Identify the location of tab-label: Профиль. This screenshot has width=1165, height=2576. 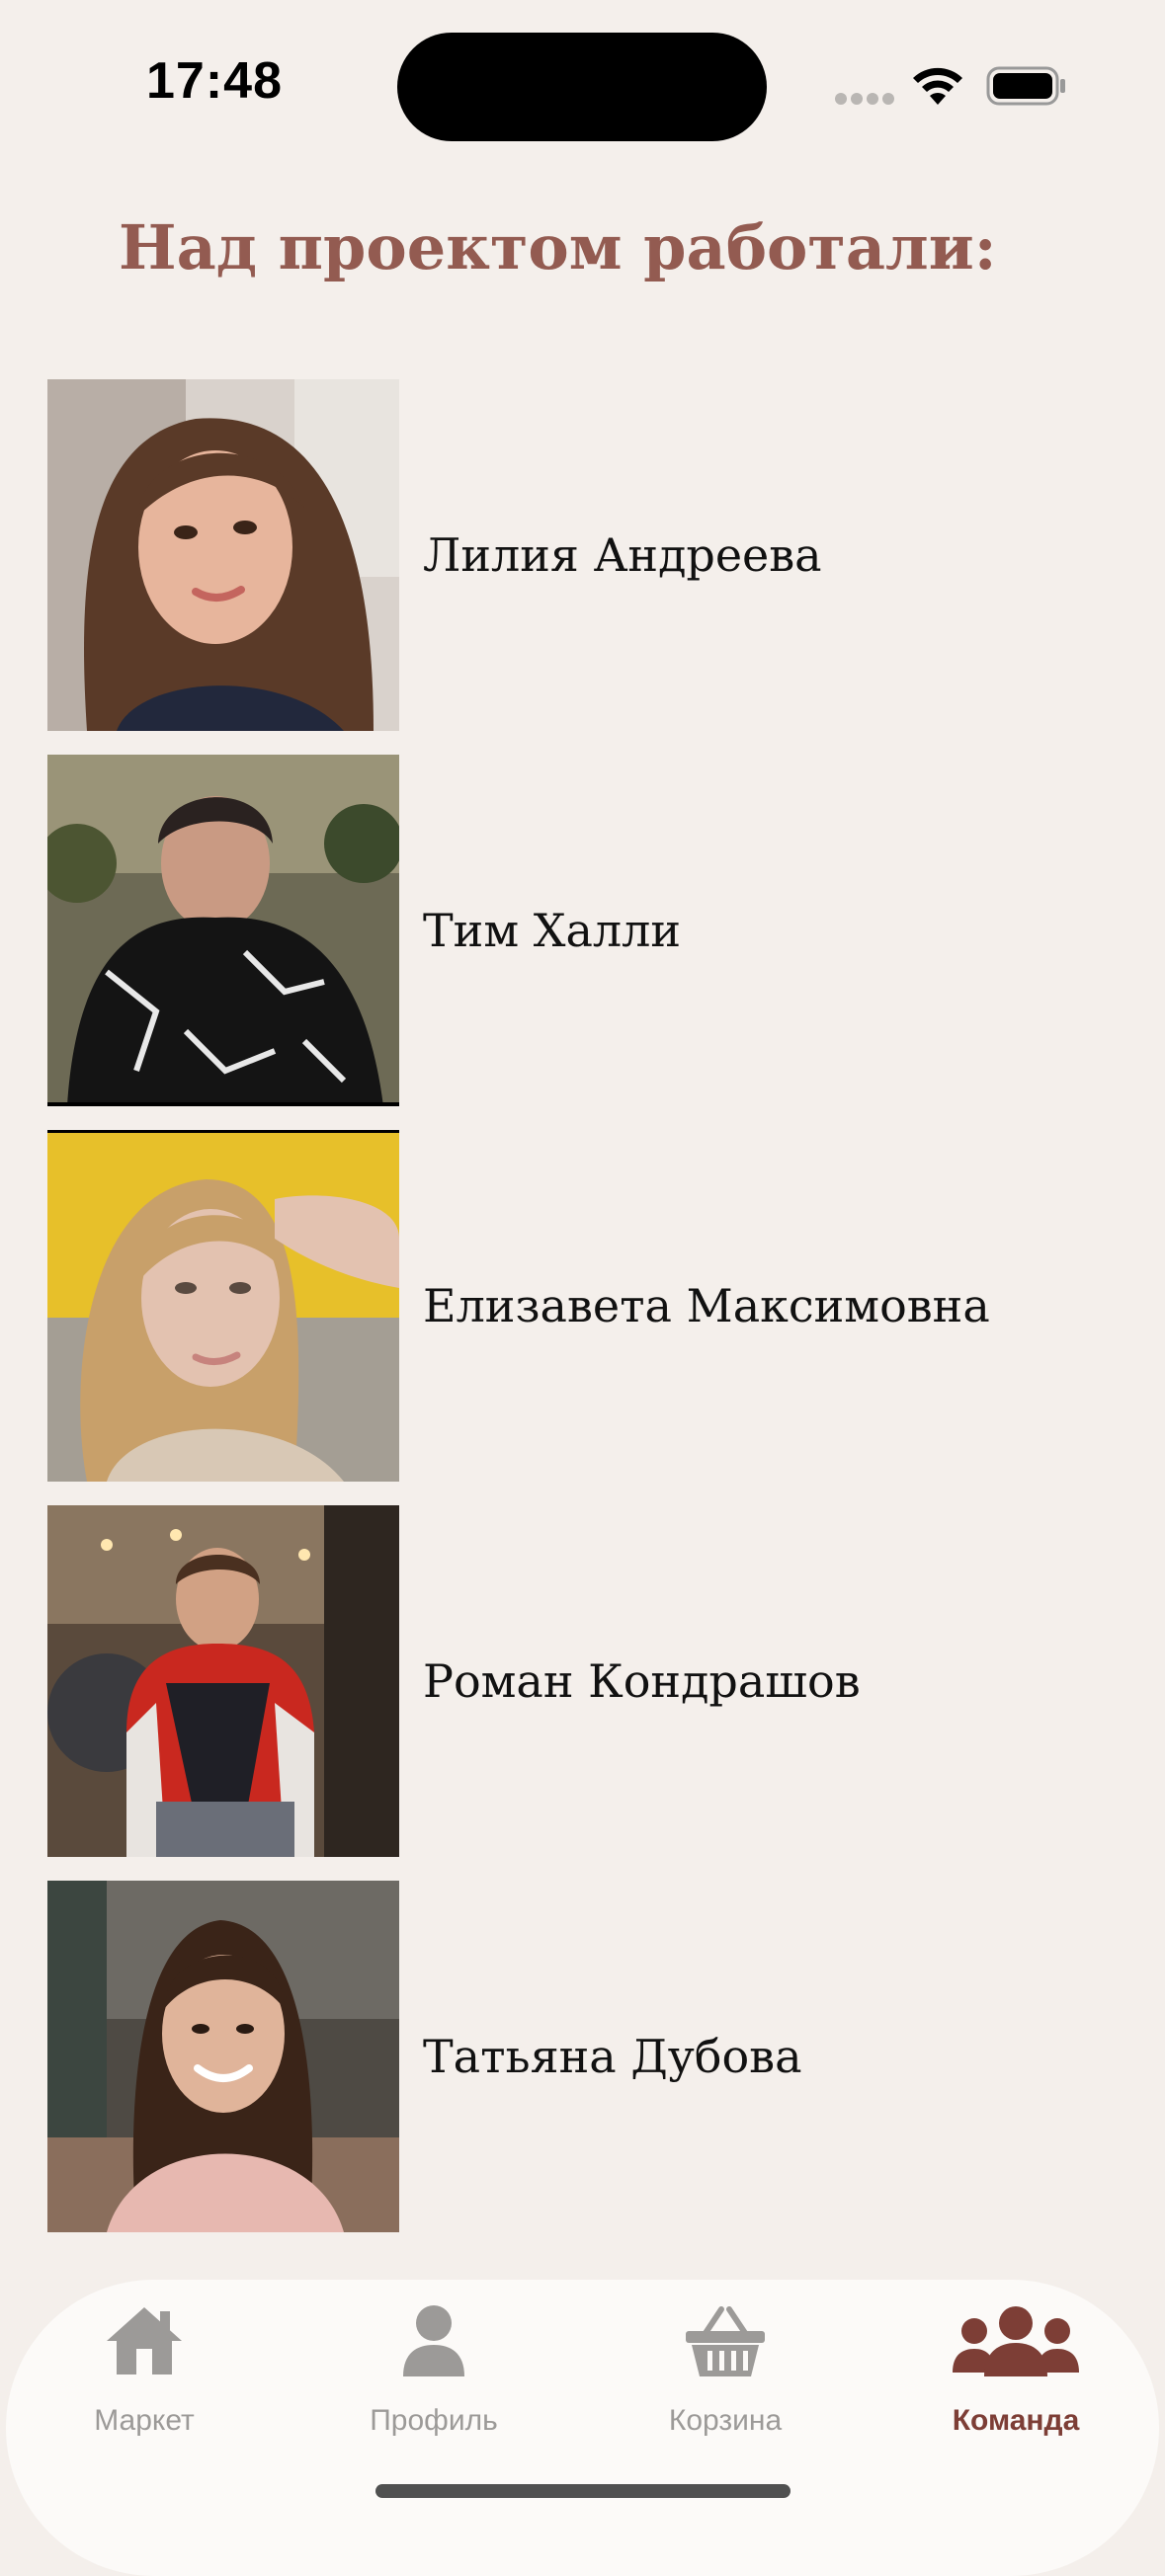
(434, 2420).